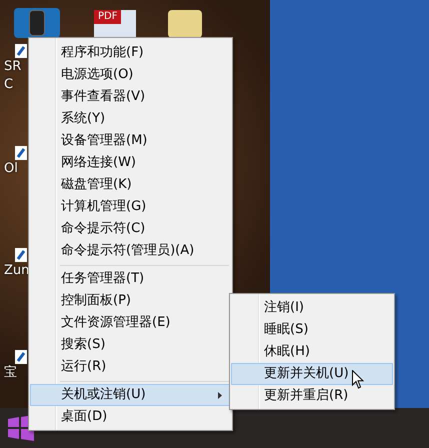 The image size is (429, 448). I want to click on menu-item: 磁盘管理(K), so click(130, 185).